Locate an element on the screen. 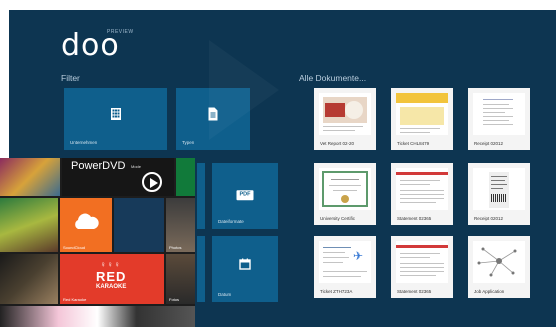 This screenshot has height=327, width=556. document-statement-1: Statement 02365 is located at coordinates (422, 194).